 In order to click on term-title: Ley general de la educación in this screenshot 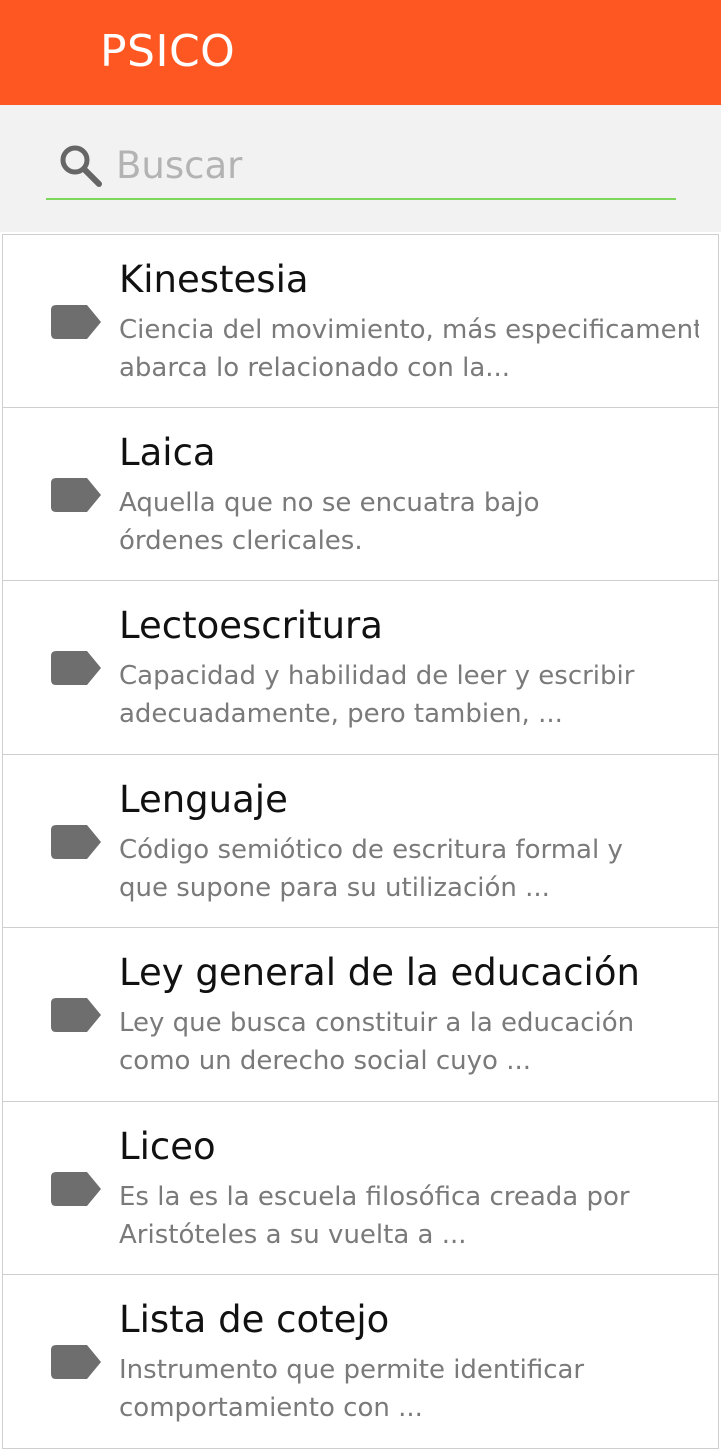, I will do `click(379, 972)`.